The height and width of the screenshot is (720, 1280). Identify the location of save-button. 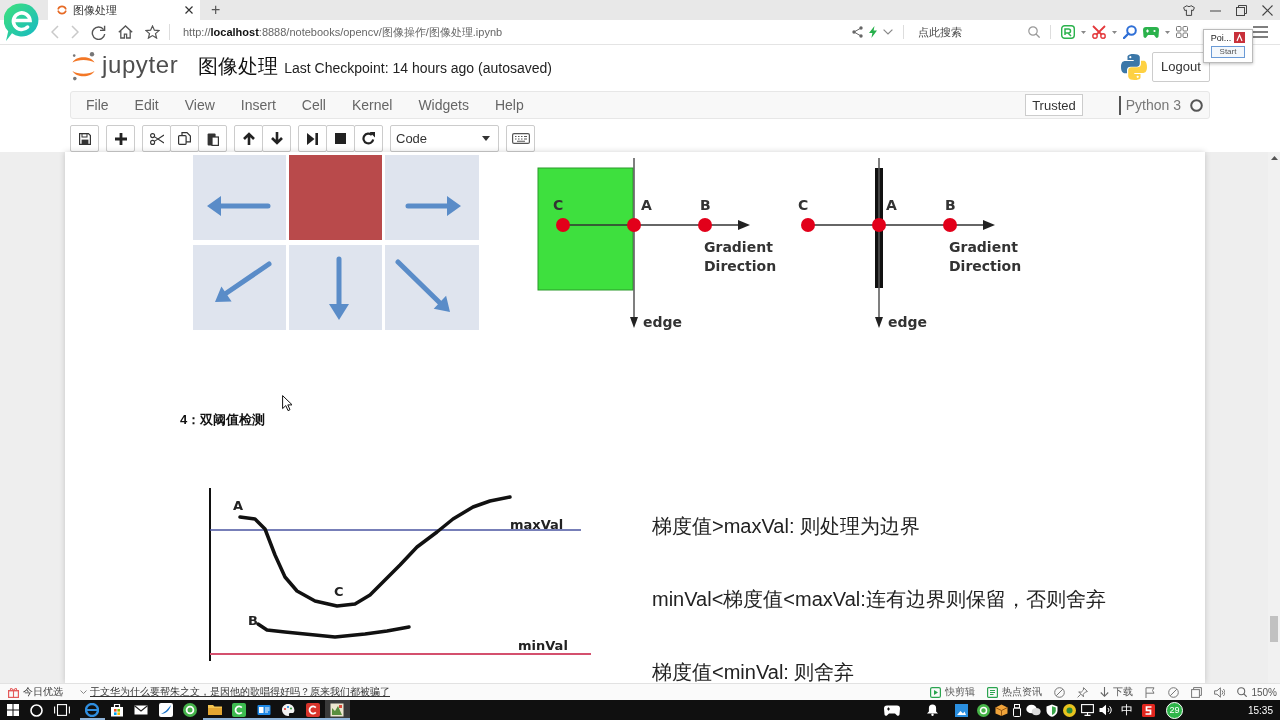
(84, 138).